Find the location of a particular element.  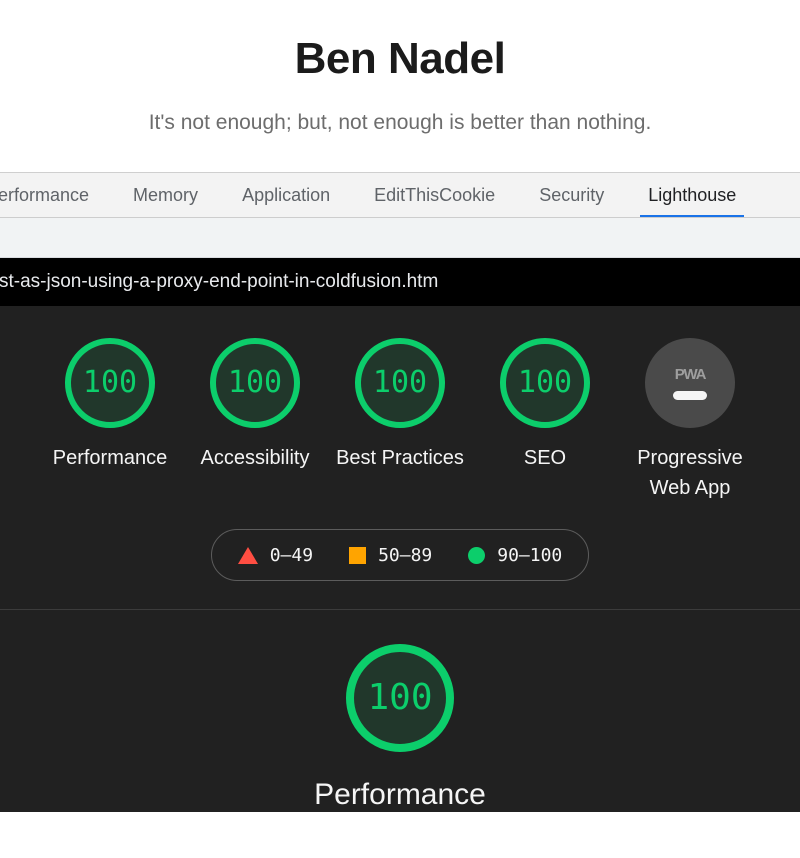

gauge-item-performance: 100 Performance is located at coordinates (110, 405).